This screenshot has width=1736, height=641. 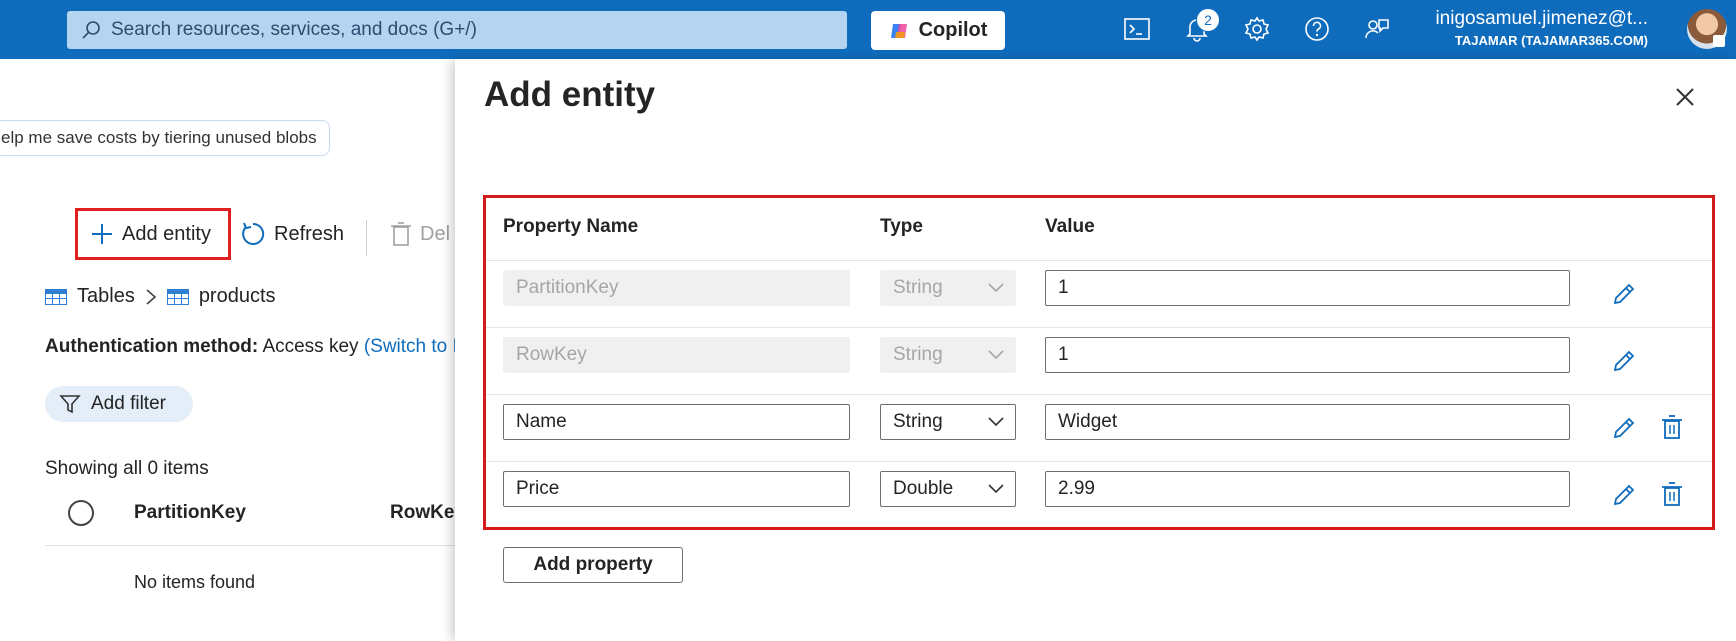 I want to click on terminal-icon, so click(x=1137, y=29).